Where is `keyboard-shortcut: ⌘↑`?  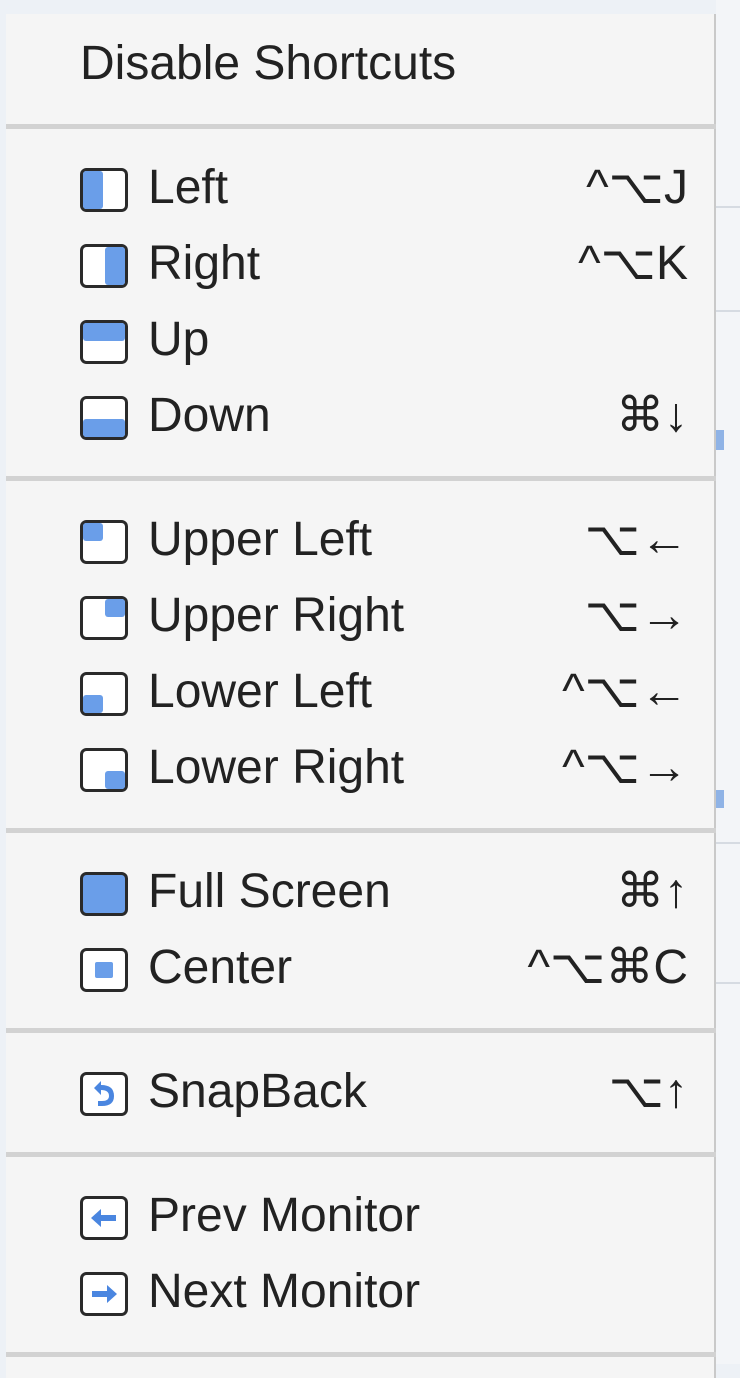 keyboard-shortcut: ⌘↑ is located at coordinates (652, 891).